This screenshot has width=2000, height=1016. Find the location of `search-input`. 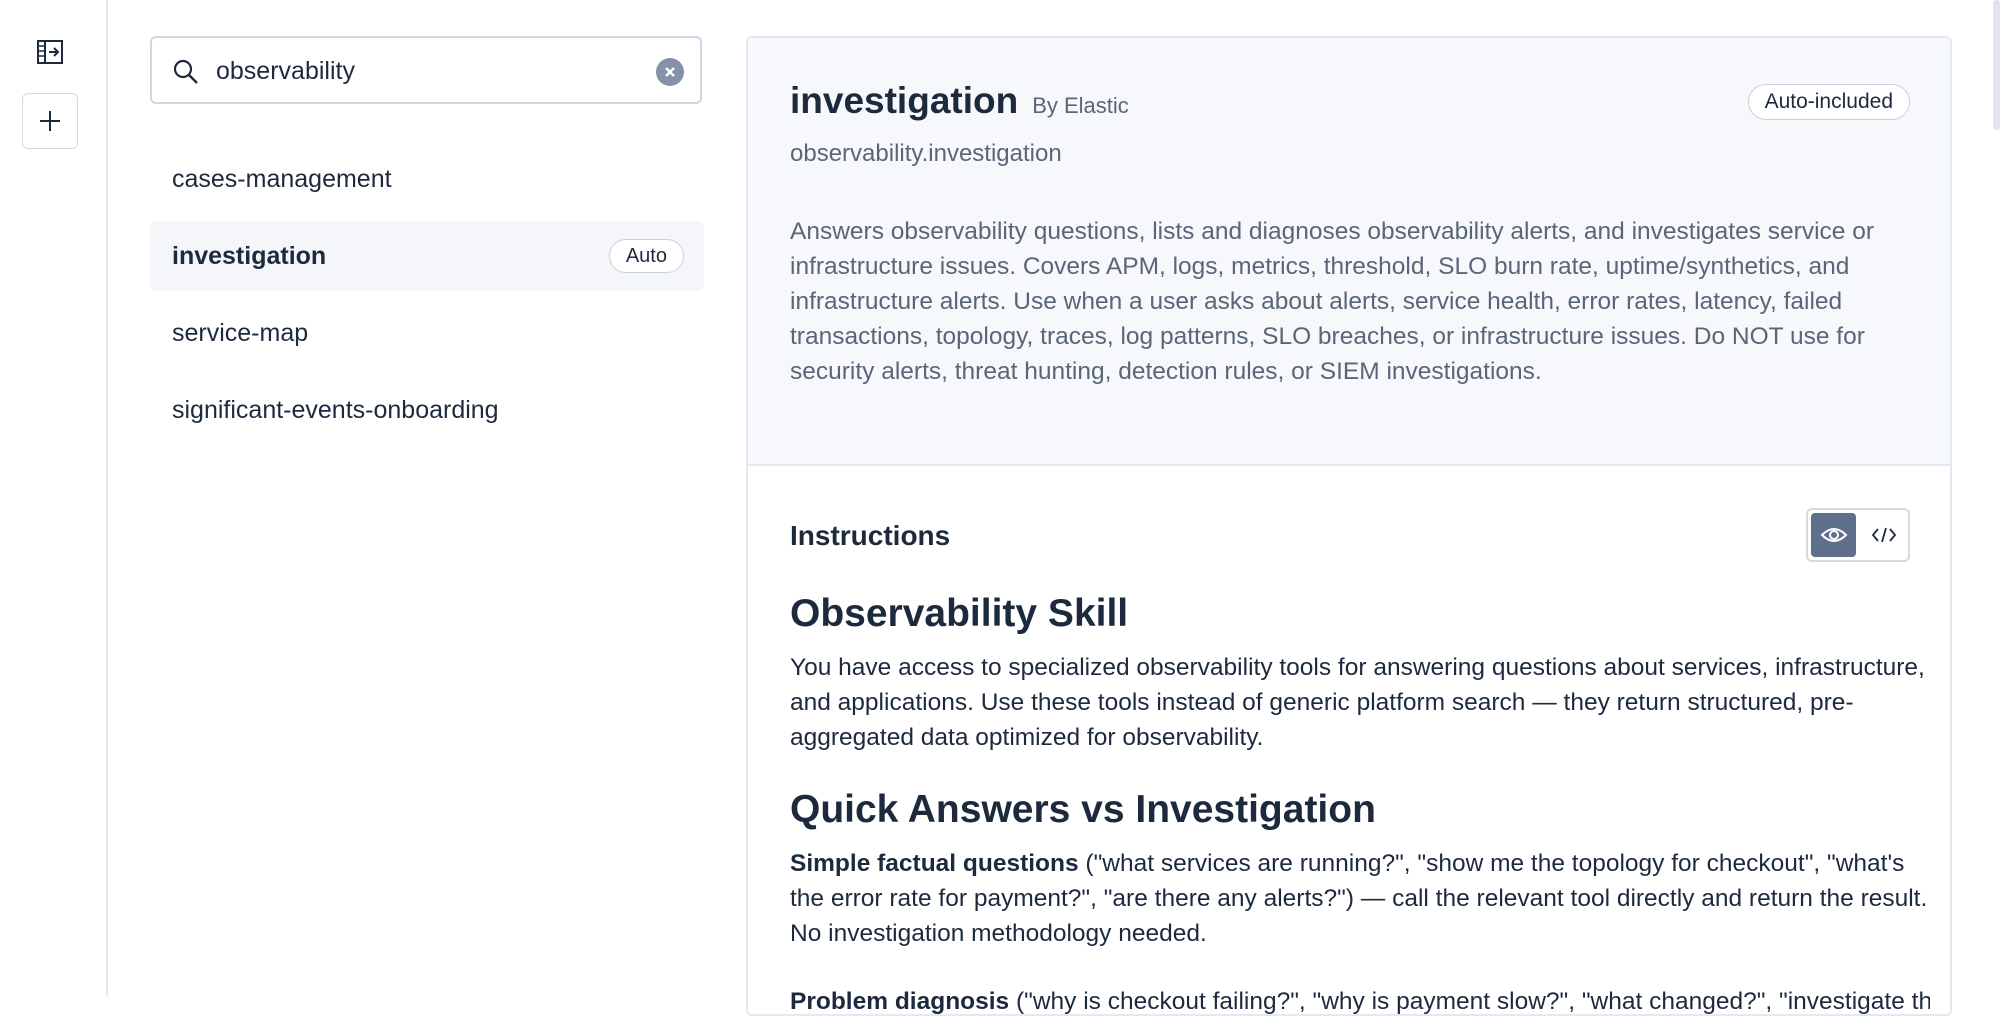

search-input is located at coordinates (426, 71).